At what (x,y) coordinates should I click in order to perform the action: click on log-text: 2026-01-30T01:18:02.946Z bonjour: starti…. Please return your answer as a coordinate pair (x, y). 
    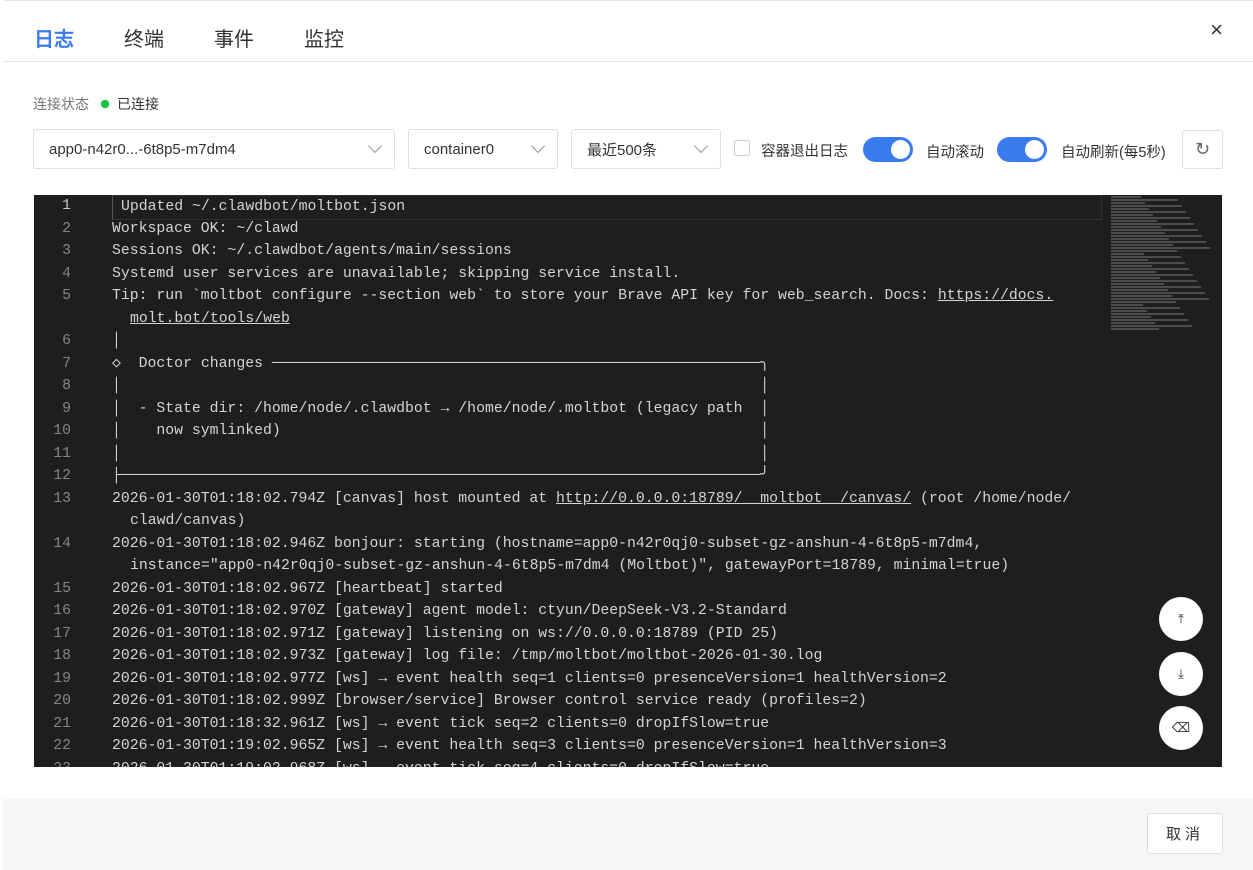
    Looking at the image, I should click on (547, 544).